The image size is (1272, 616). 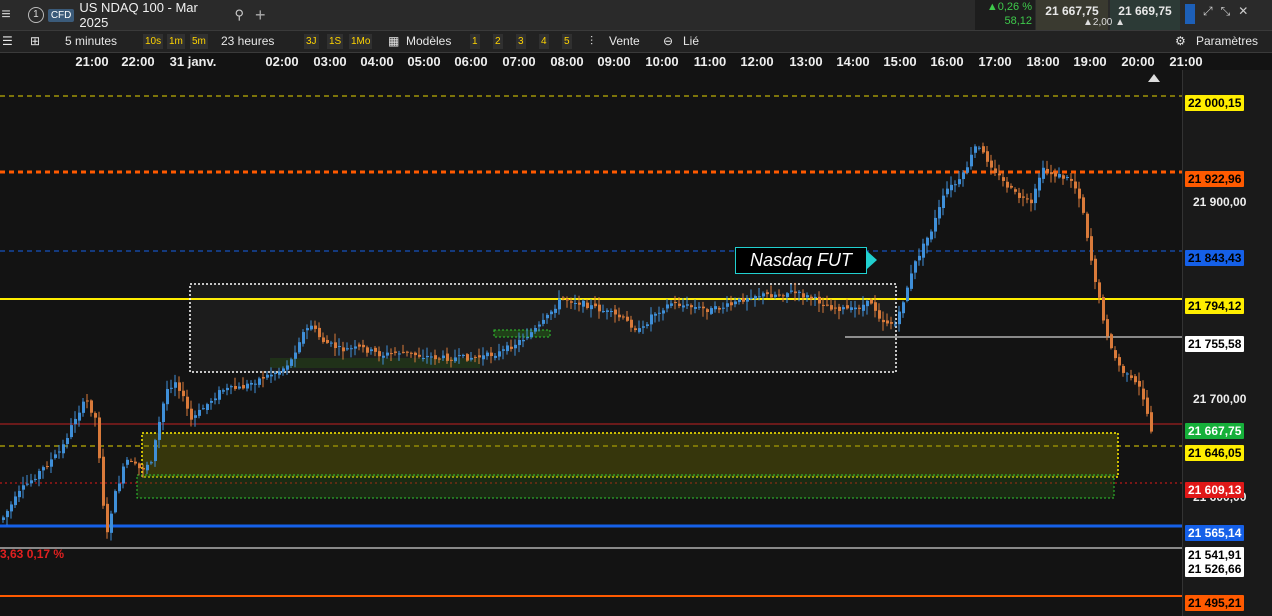 I want to click on range-select: 23 heures, so click(x=247, y=41).